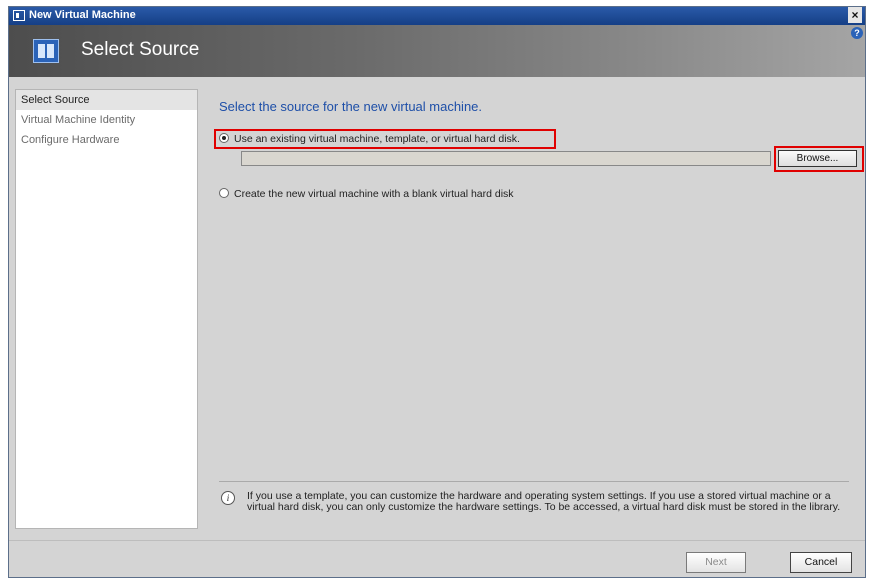 This screenshot has height=580, width=875. Describe the element at coordinates (46, 51) in the screenshot. I see `virtual-machine-icon` at that location.